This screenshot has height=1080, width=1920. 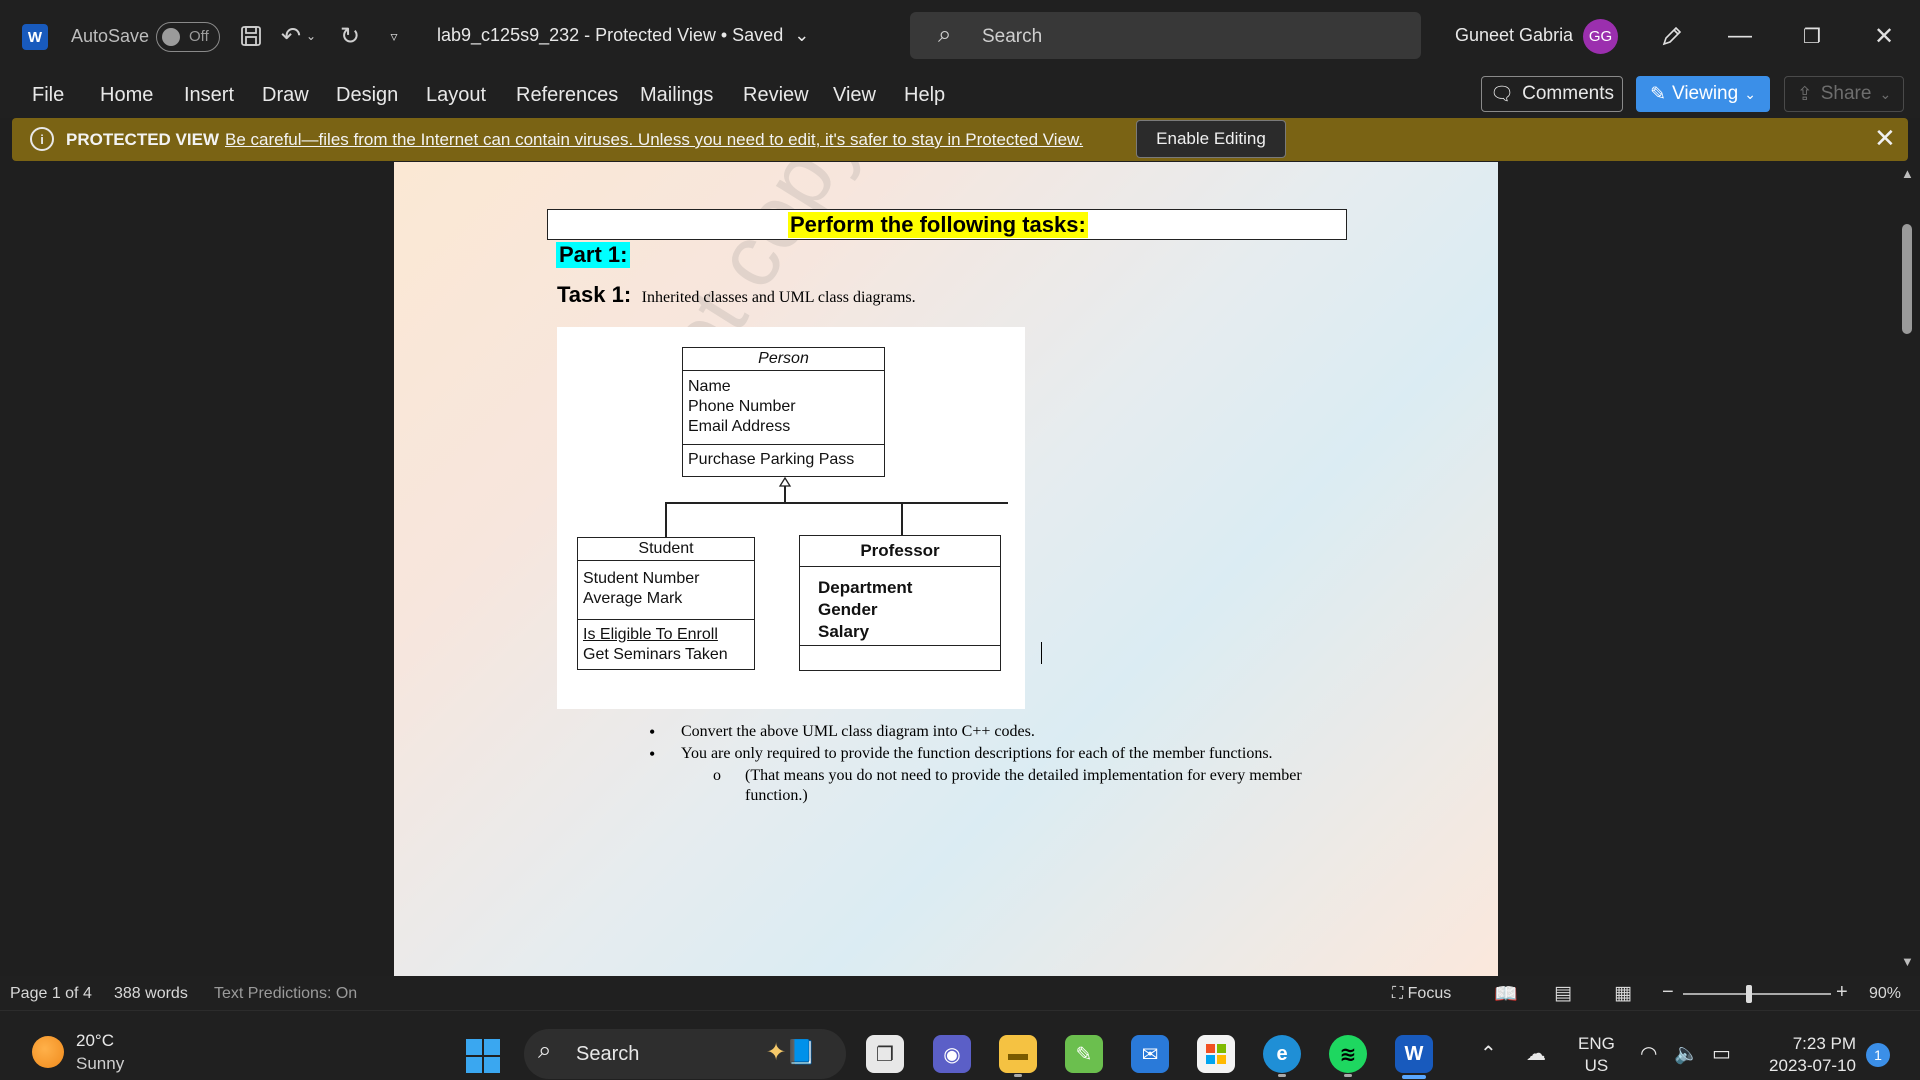 What do you see at coordinates (1623, 993) in the screenshot?
I see `web-layout-icon: ▦` at bounding box center [1623, 993].